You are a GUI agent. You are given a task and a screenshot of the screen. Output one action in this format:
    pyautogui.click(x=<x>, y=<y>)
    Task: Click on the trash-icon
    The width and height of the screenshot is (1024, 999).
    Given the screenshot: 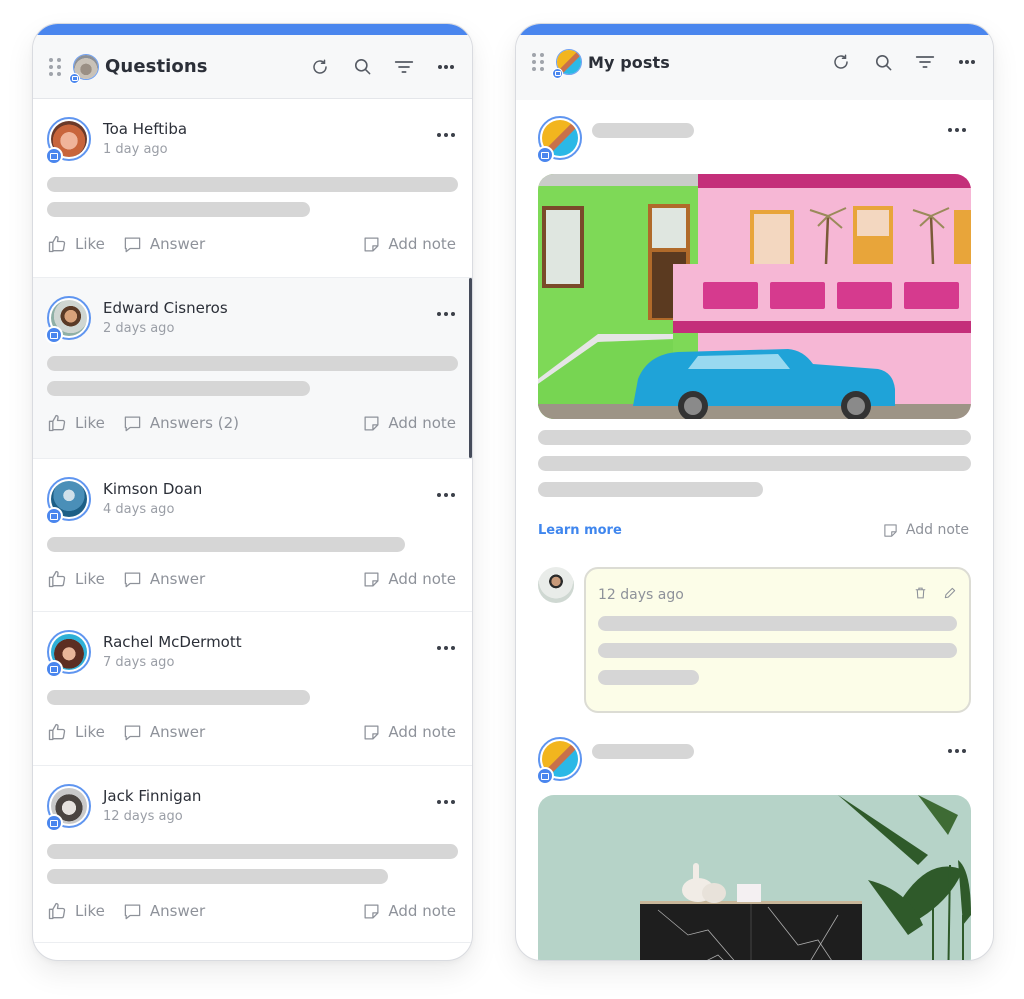 What is the action you would take?
    pyautogui.click(x=920, y=594)
    